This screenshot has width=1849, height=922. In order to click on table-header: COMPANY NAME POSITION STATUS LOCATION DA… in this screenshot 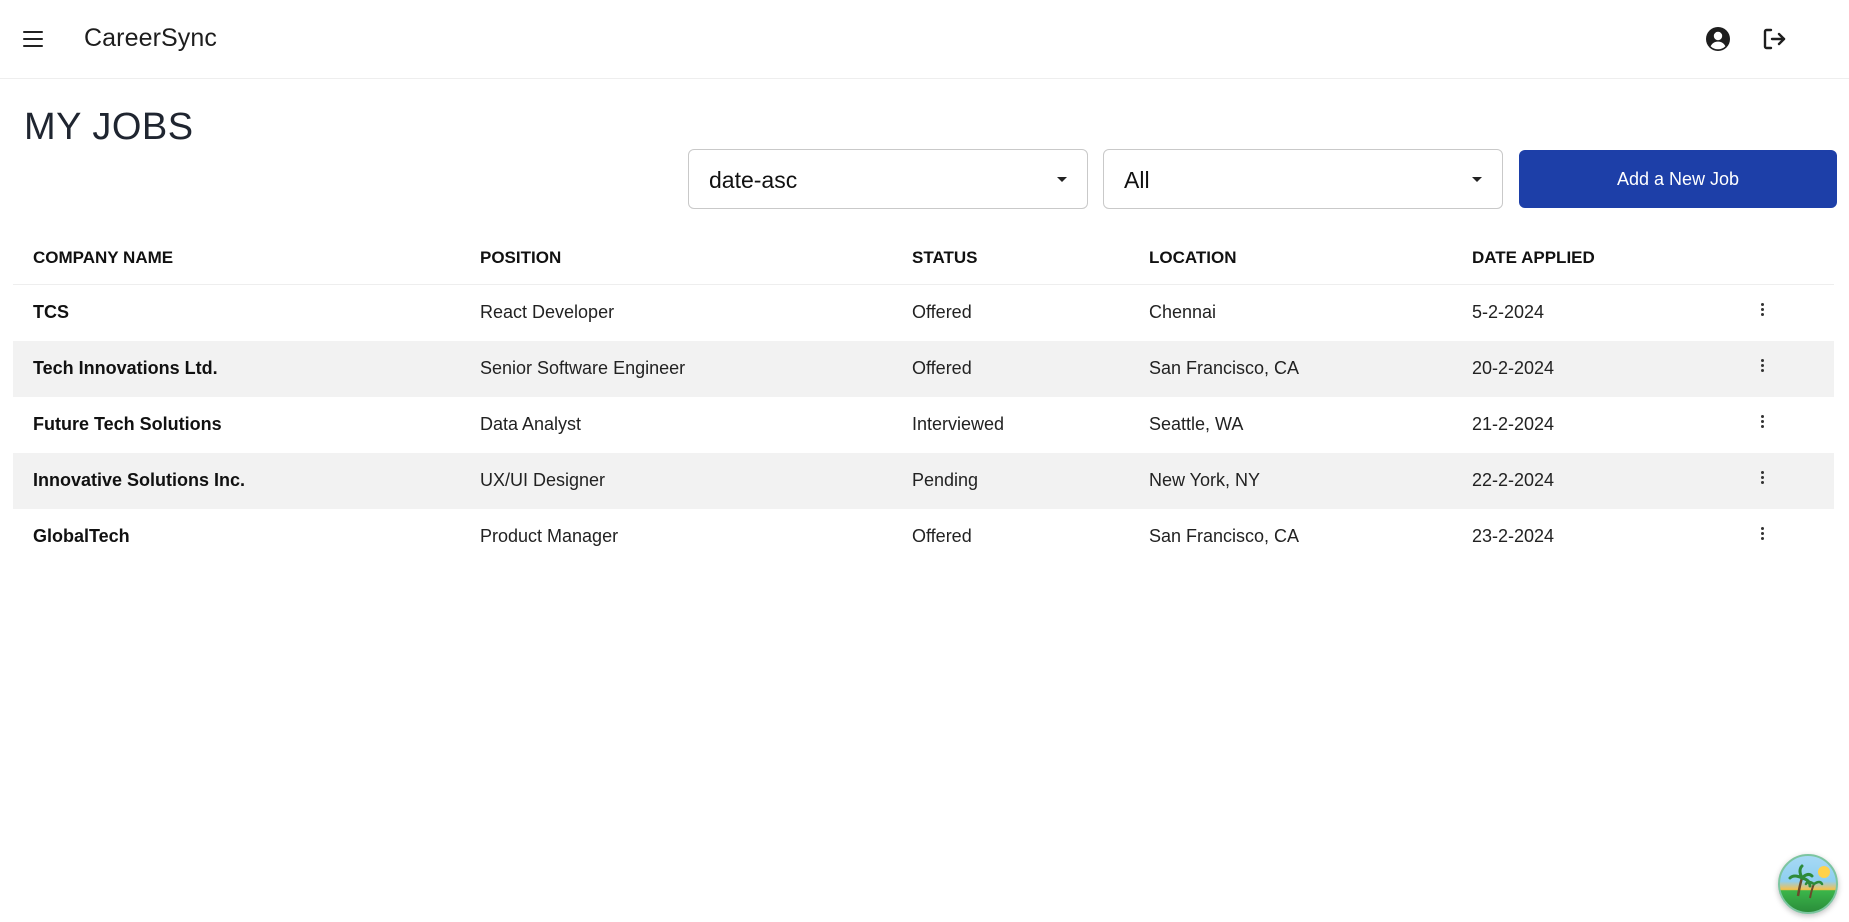, I will do `click(923, 260)`.